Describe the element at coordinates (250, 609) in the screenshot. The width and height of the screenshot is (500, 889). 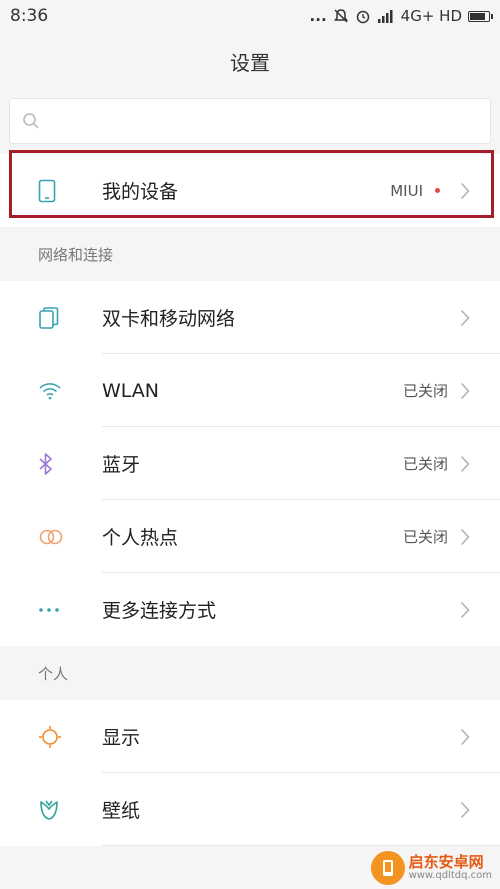
I see `more-connections-item: 更多连接方式` at that location.